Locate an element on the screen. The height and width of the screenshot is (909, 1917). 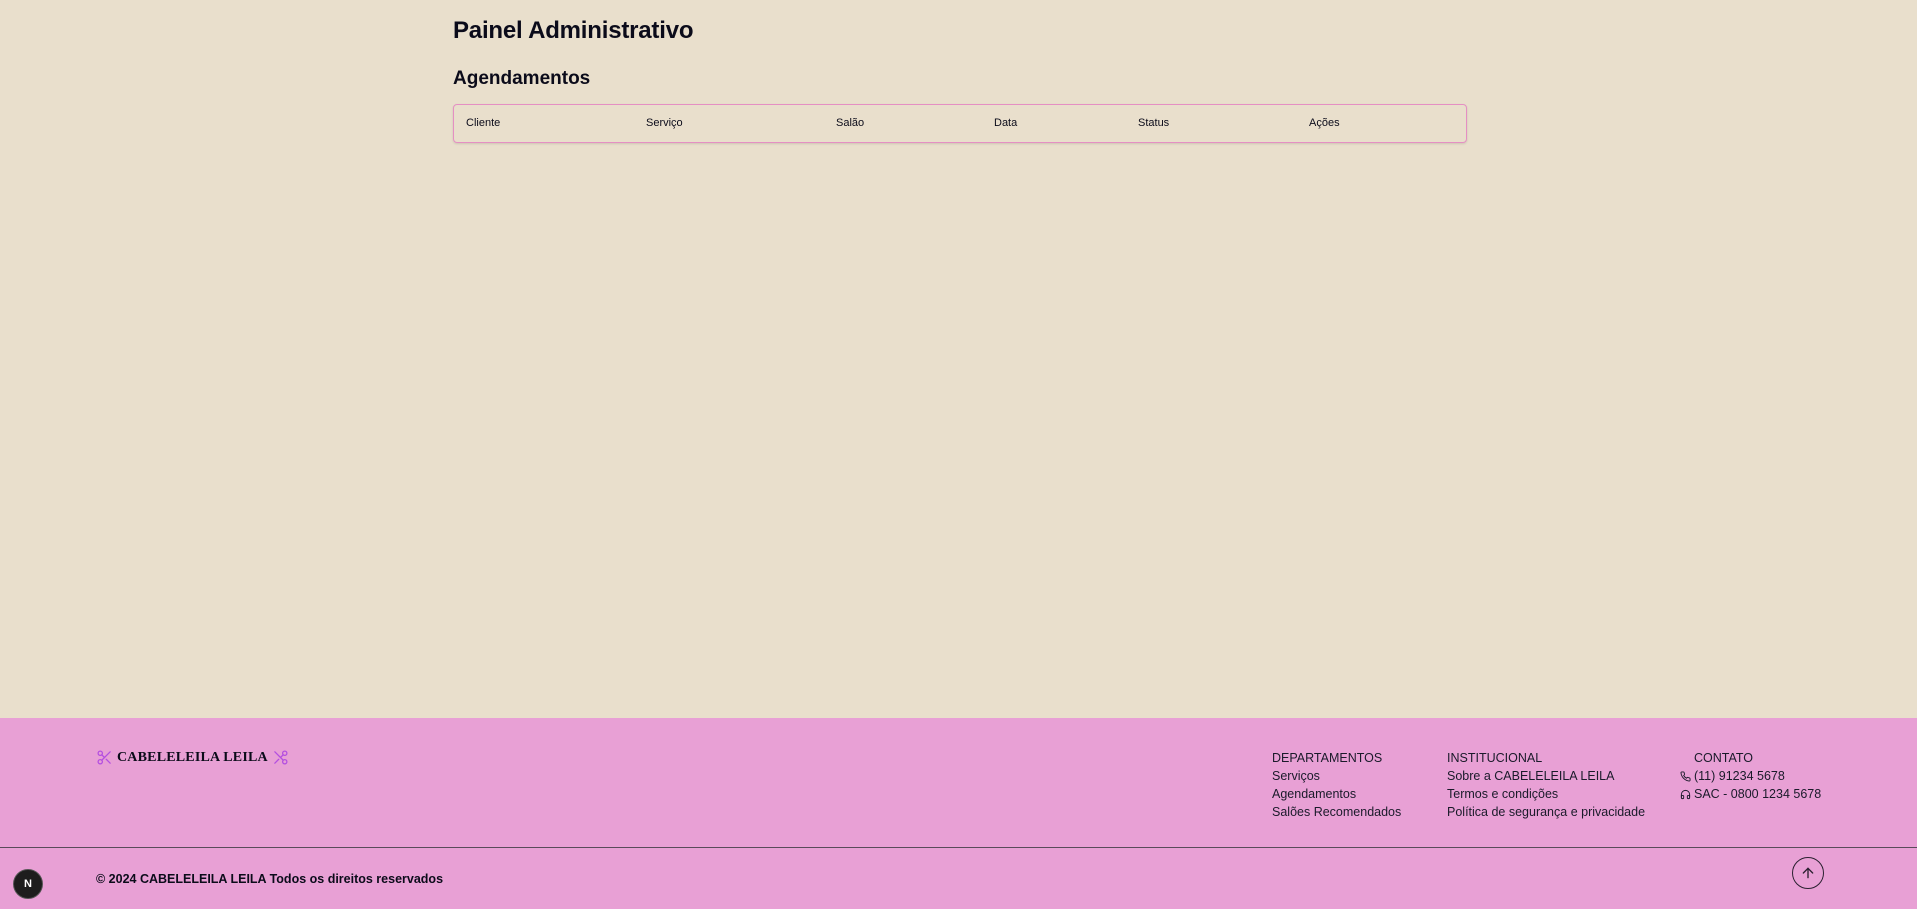
contato-heading: CONTATO is located at coordinates (1724, 758).